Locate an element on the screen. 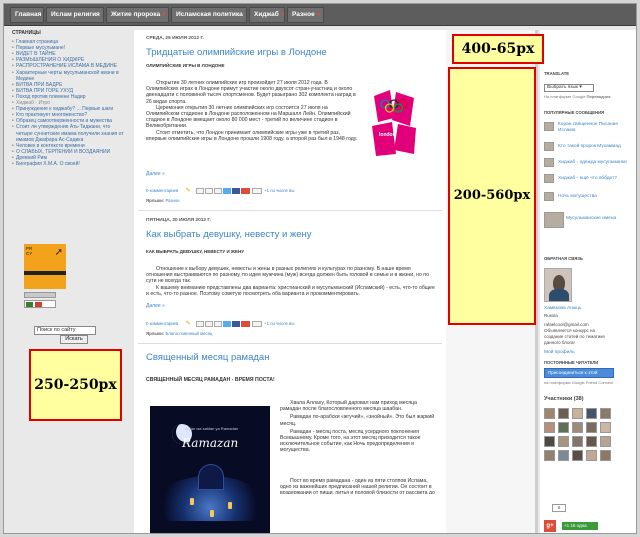 This screenshot has width=640, height=537. followers-title: ПОСТОЯННЫЕ ЧИТАТЕЛИ is located at coordinates (571, 362).